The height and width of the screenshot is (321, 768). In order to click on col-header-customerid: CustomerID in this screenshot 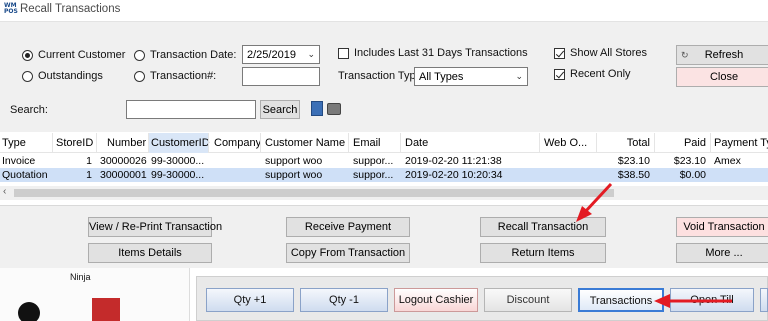, I will do `click(180, 143)`.